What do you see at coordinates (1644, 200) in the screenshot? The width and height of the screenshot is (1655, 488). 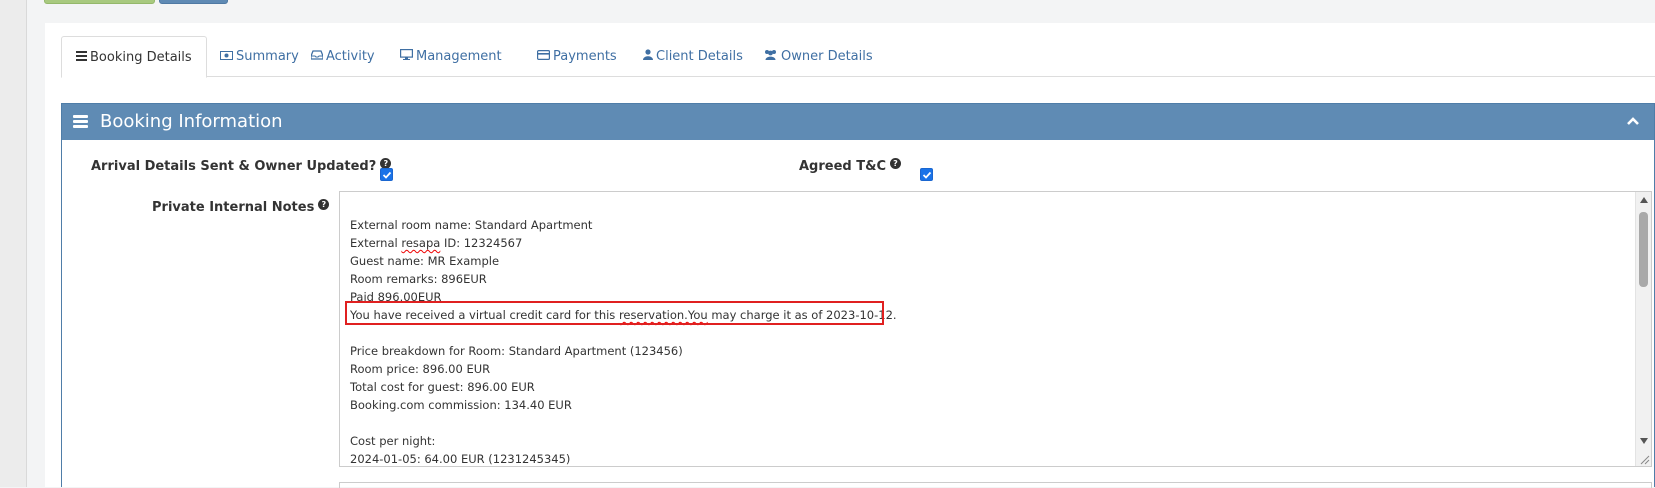 I see `scroll-up-arrow-icon` at bounding box center [1644, 200].